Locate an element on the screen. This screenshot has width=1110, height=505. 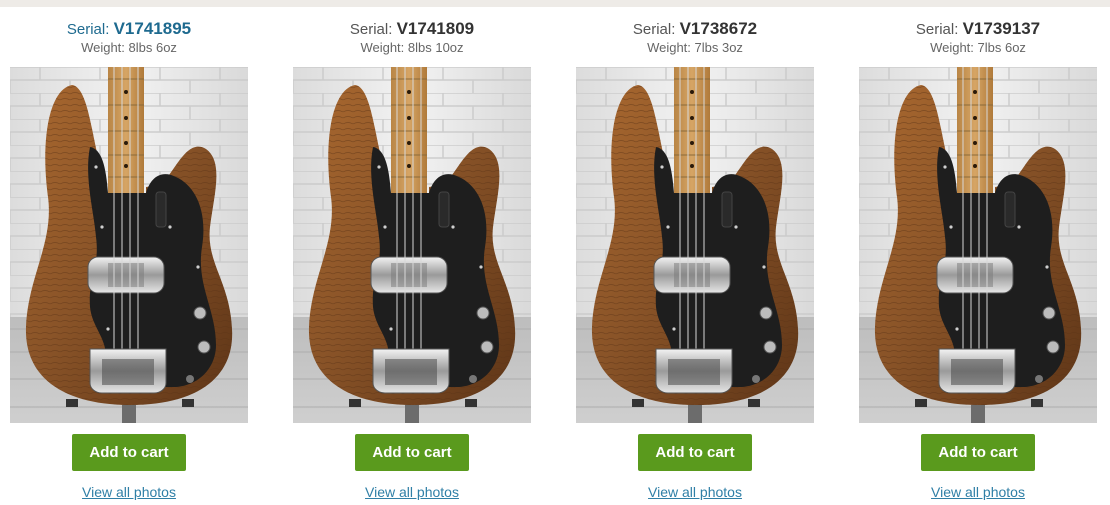
serial-number: V1741895 is located at coordinates (152, 28).